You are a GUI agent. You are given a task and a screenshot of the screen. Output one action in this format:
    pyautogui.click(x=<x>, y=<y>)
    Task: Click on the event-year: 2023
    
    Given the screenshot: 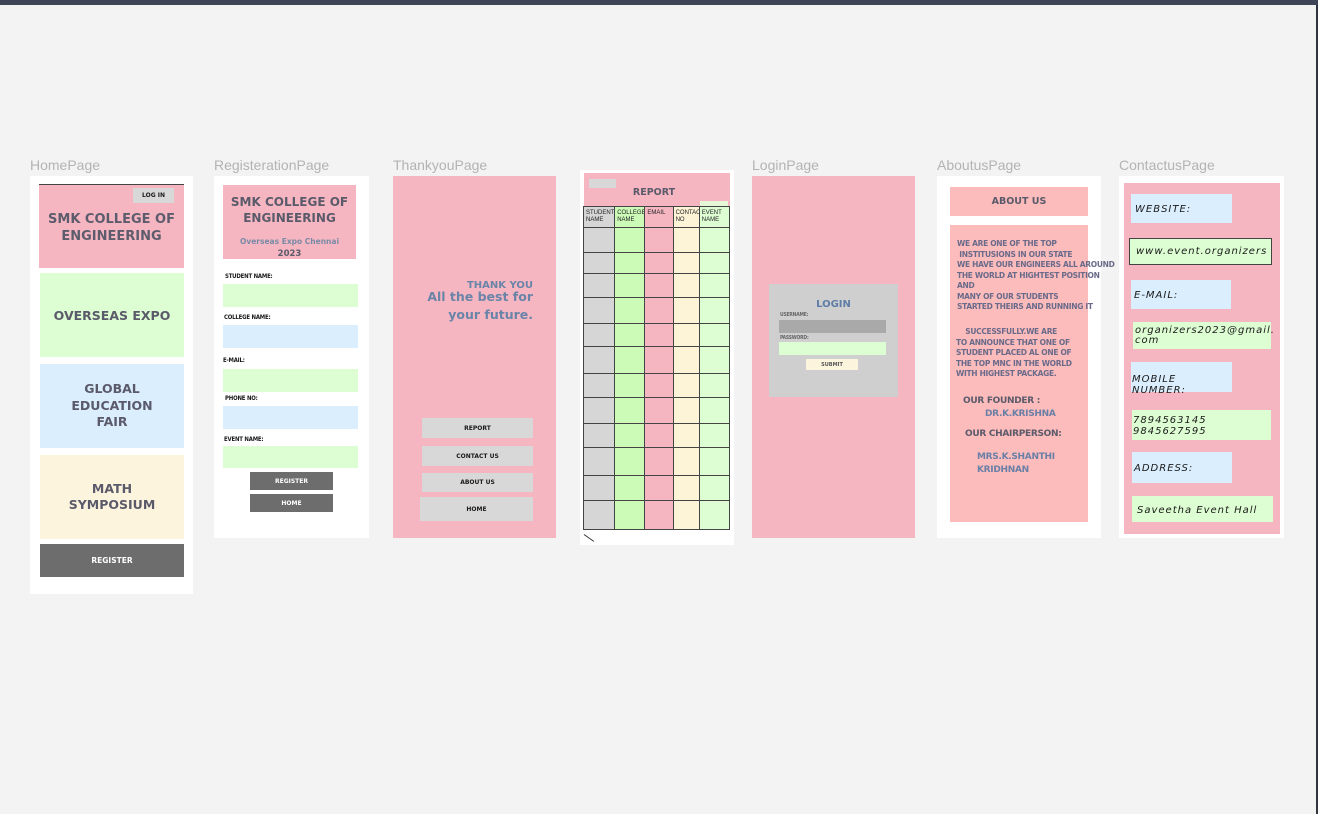 What is the action you would take?
    pyautogui.click(x=289, y=254)
    